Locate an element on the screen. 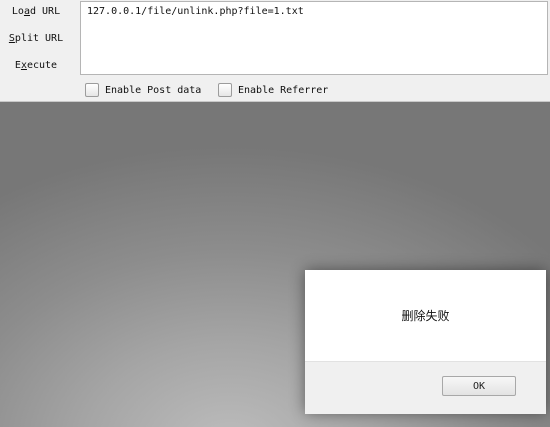 This screenshot has width=550, height=427. load-url-label-post: d URL is located at coordinates (45, 11).